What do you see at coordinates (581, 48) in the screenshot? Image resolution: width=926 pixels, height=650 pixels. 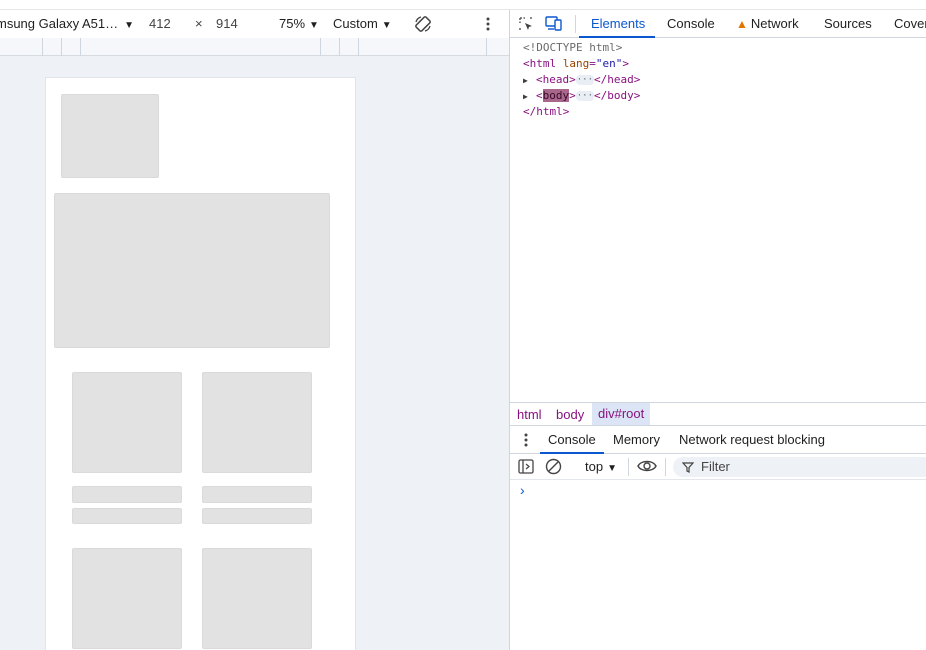 I see `dom-doctype: <!DOCTYPE html>` at bounding box center [581, 48].